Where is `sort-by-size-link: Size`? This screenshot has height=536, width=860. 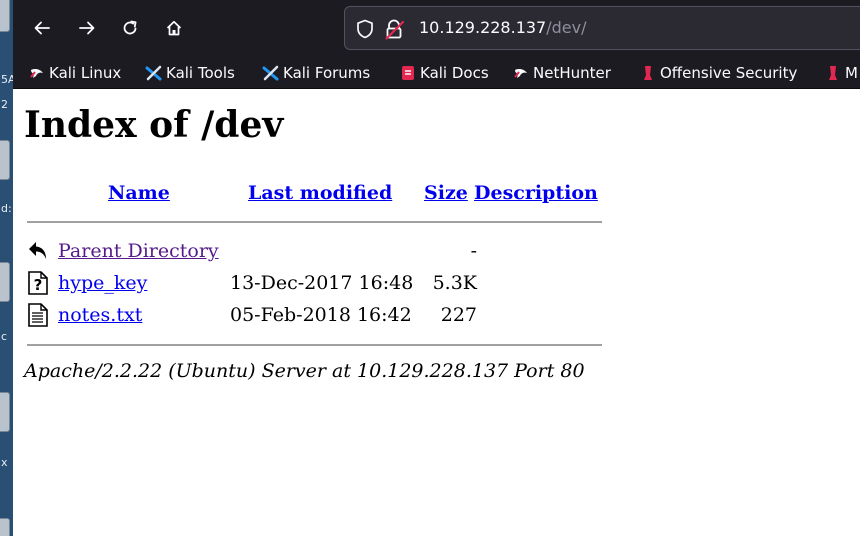
sort-by-size-link: Size is located at coordinates (446, 193).